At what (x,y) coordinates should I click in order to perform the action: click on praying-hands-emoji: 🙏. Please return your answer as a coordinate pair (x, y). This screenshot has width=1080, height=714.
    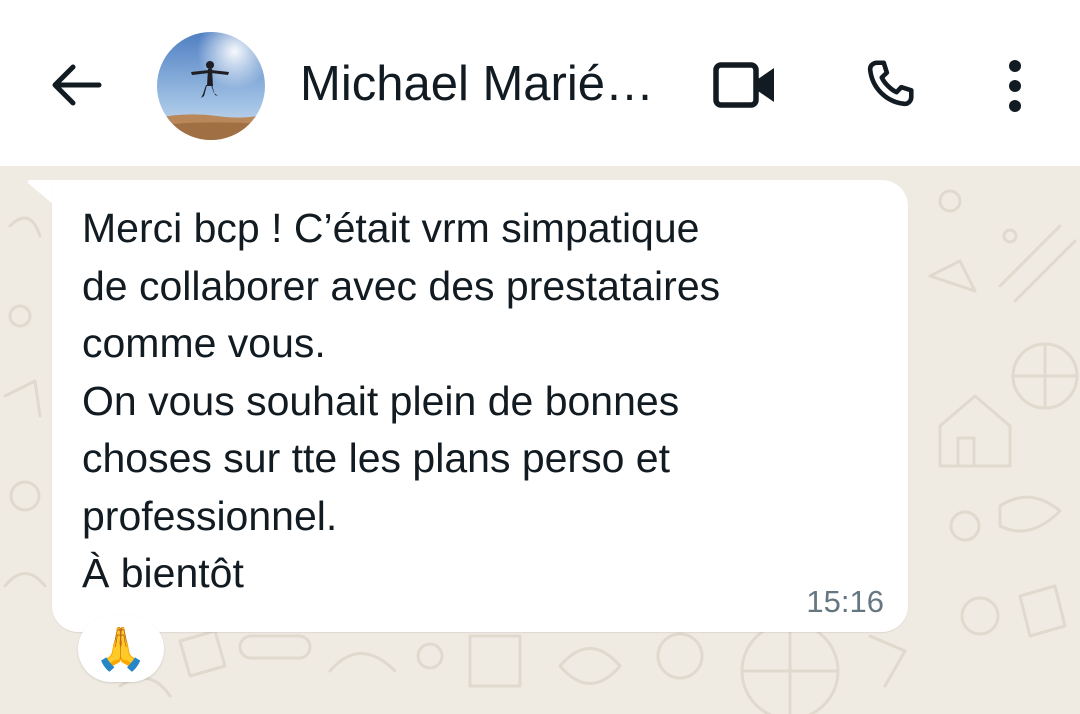
    Looking at the image, I should click on (121, 648).